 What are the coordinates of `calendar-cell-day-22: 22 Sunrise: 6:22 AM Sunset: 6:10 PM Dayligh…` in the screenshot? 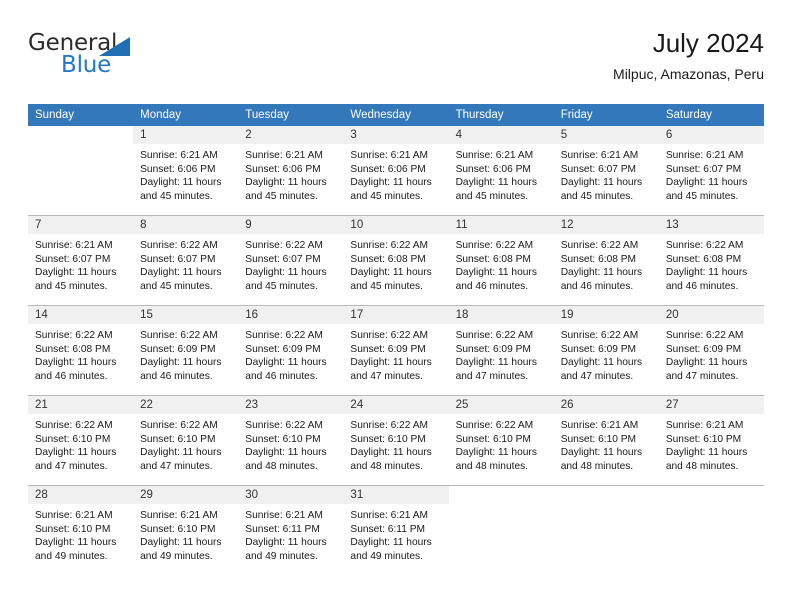 It's located at (186, 440).